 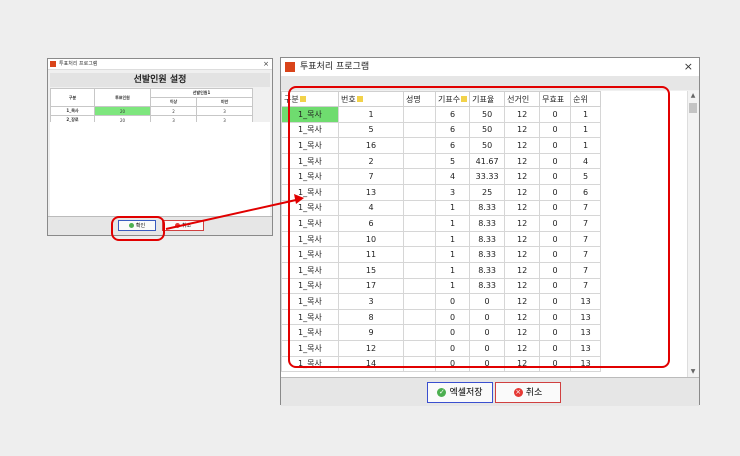 I want to click on arrow-line, so click(x=231, y=214).